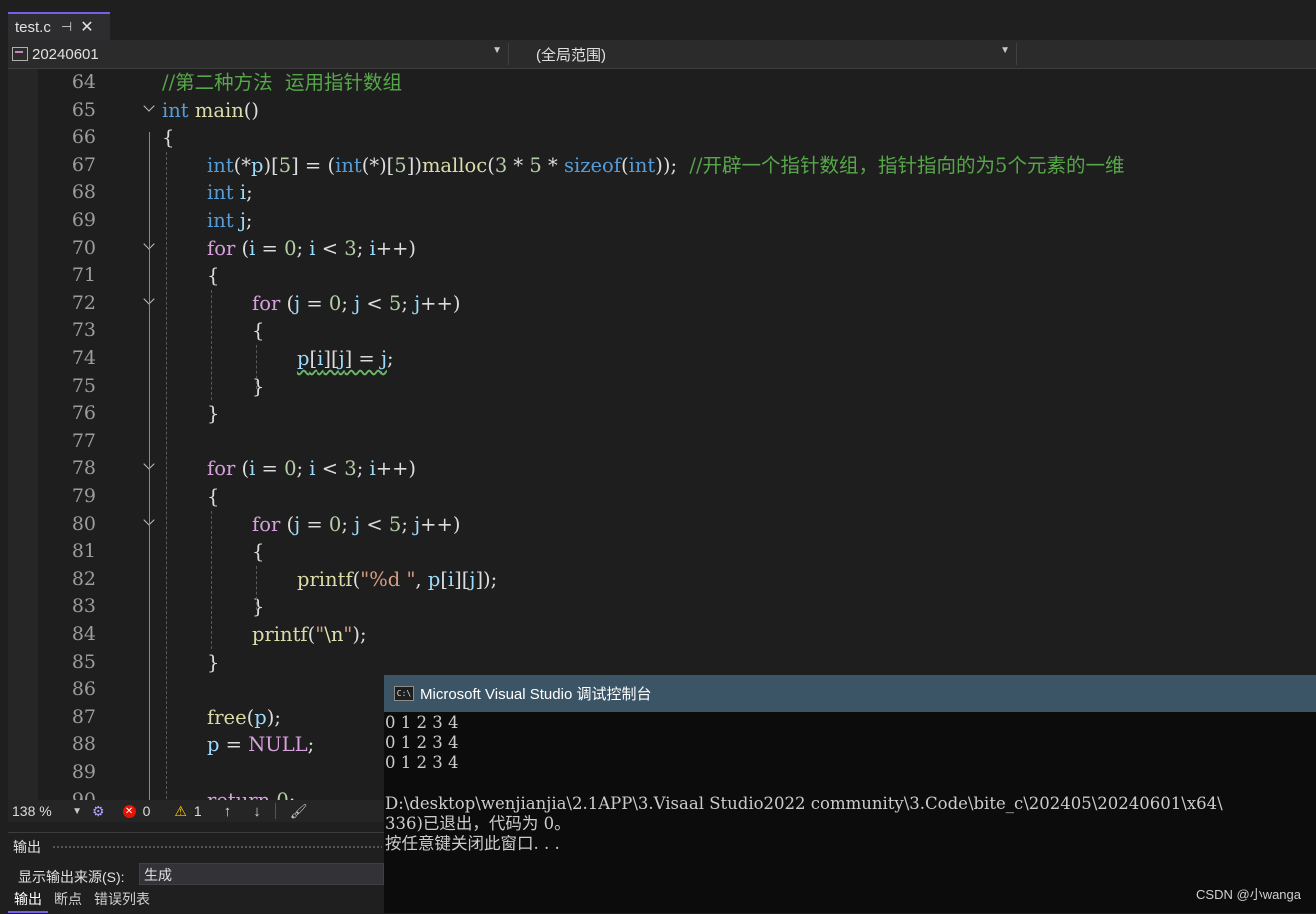 This screenshot has height=914, width=1316. I want to click on code-line: 70 for (i = 0; i < 3; i++), so click(662, 249).